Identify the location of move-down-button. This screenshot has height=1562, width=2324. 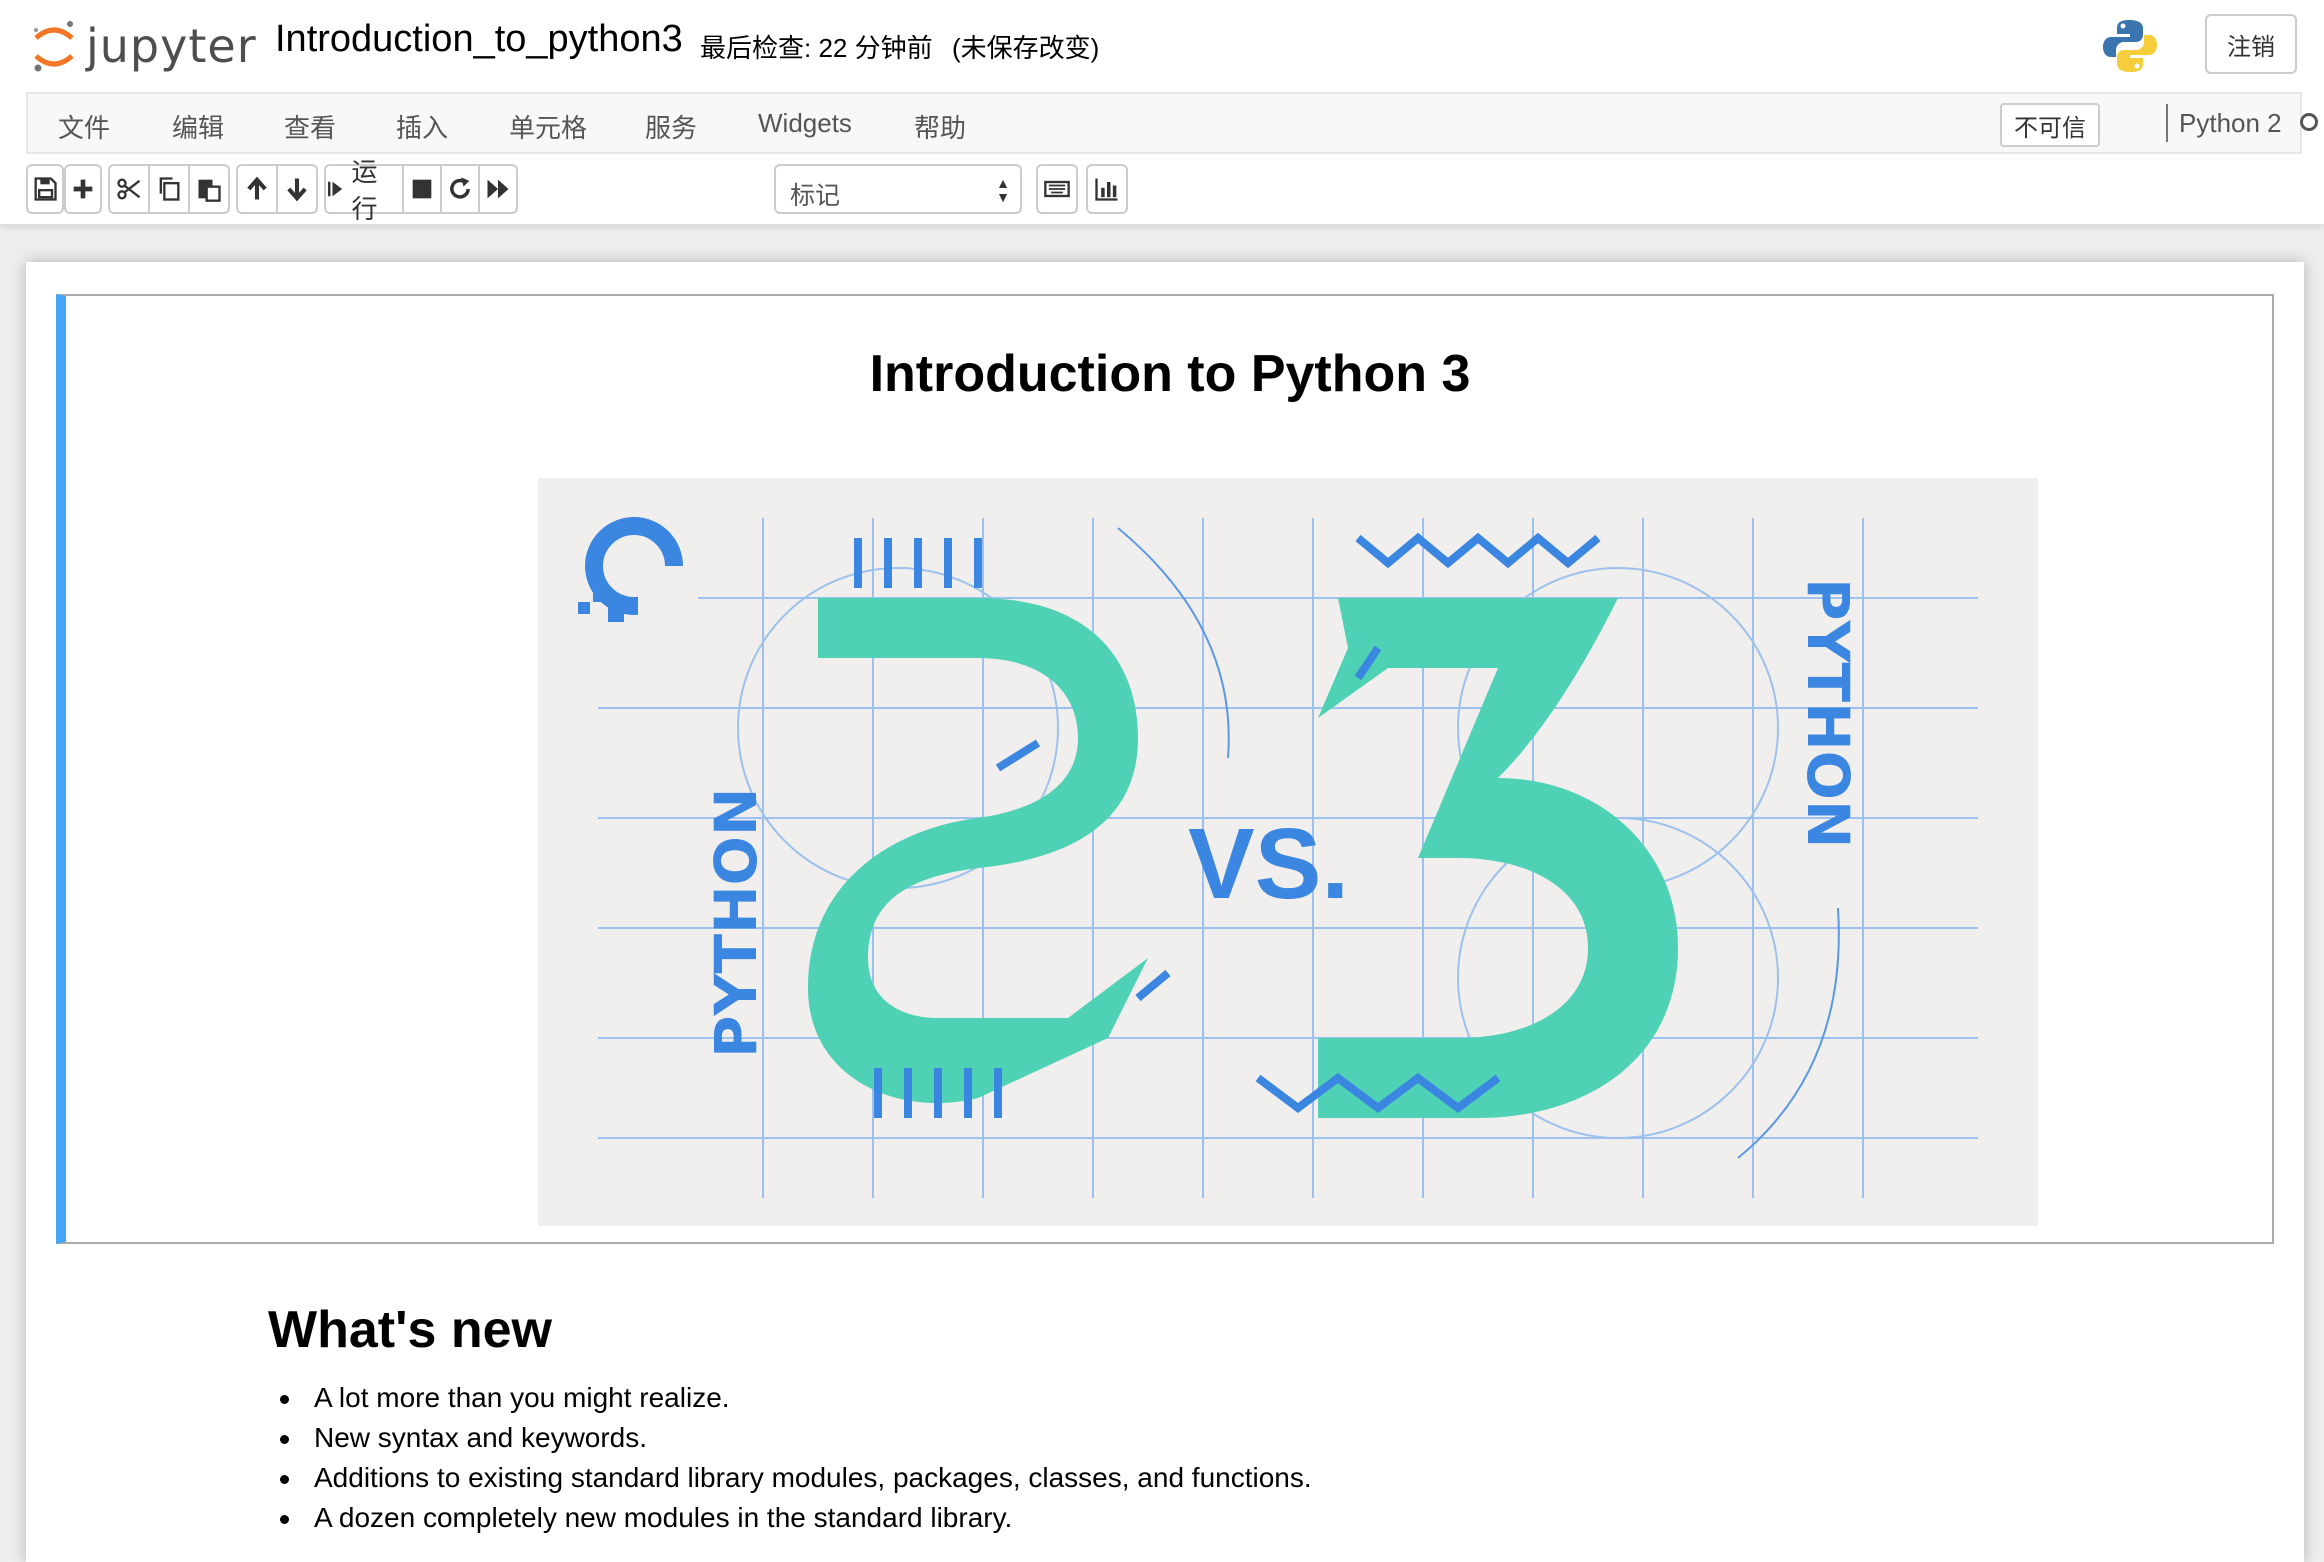
(297, 189).